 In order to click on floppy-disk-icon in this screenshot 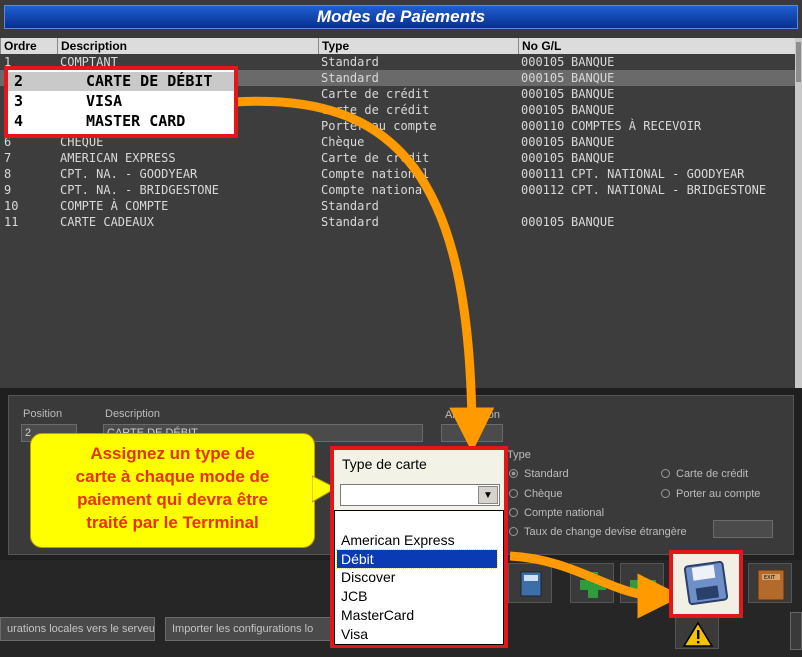, I will do `click(706, 583)`.